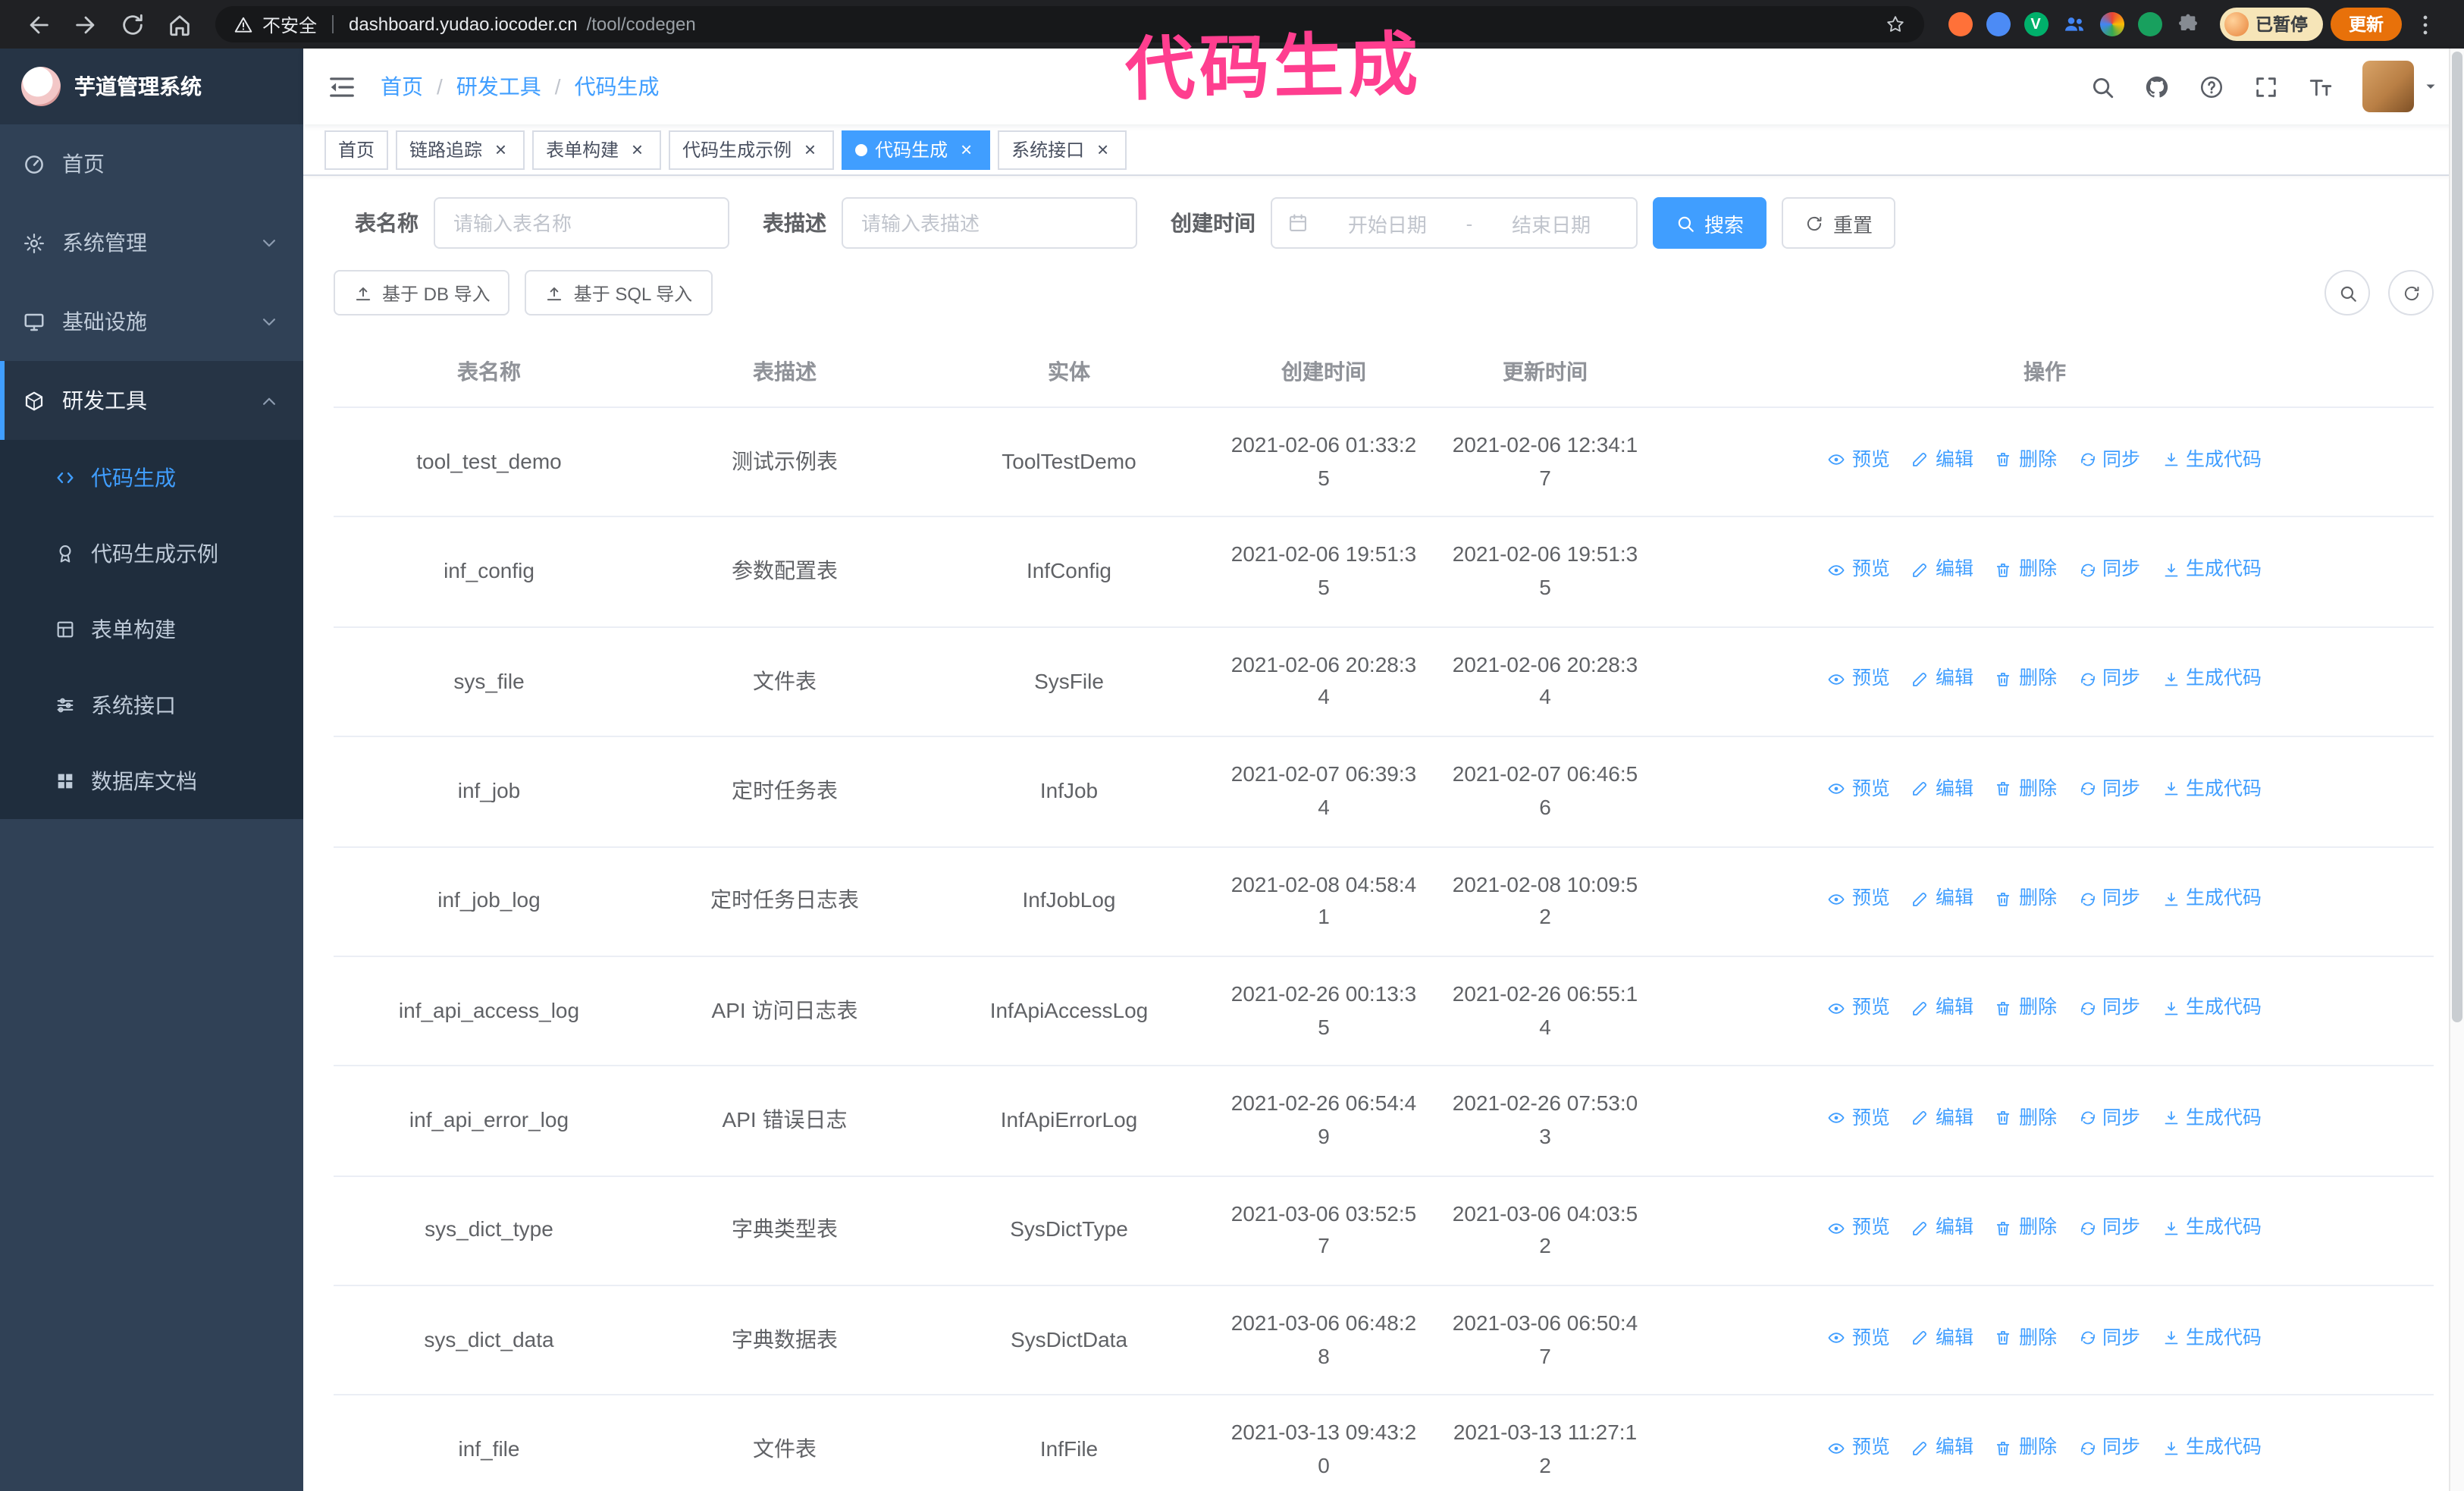 This screenshot has width=2464, height=1491. Describe the element at coordinates (151, 478) in the screenshot. I see `sidebar-item-codegen: 代码生成` at that location.